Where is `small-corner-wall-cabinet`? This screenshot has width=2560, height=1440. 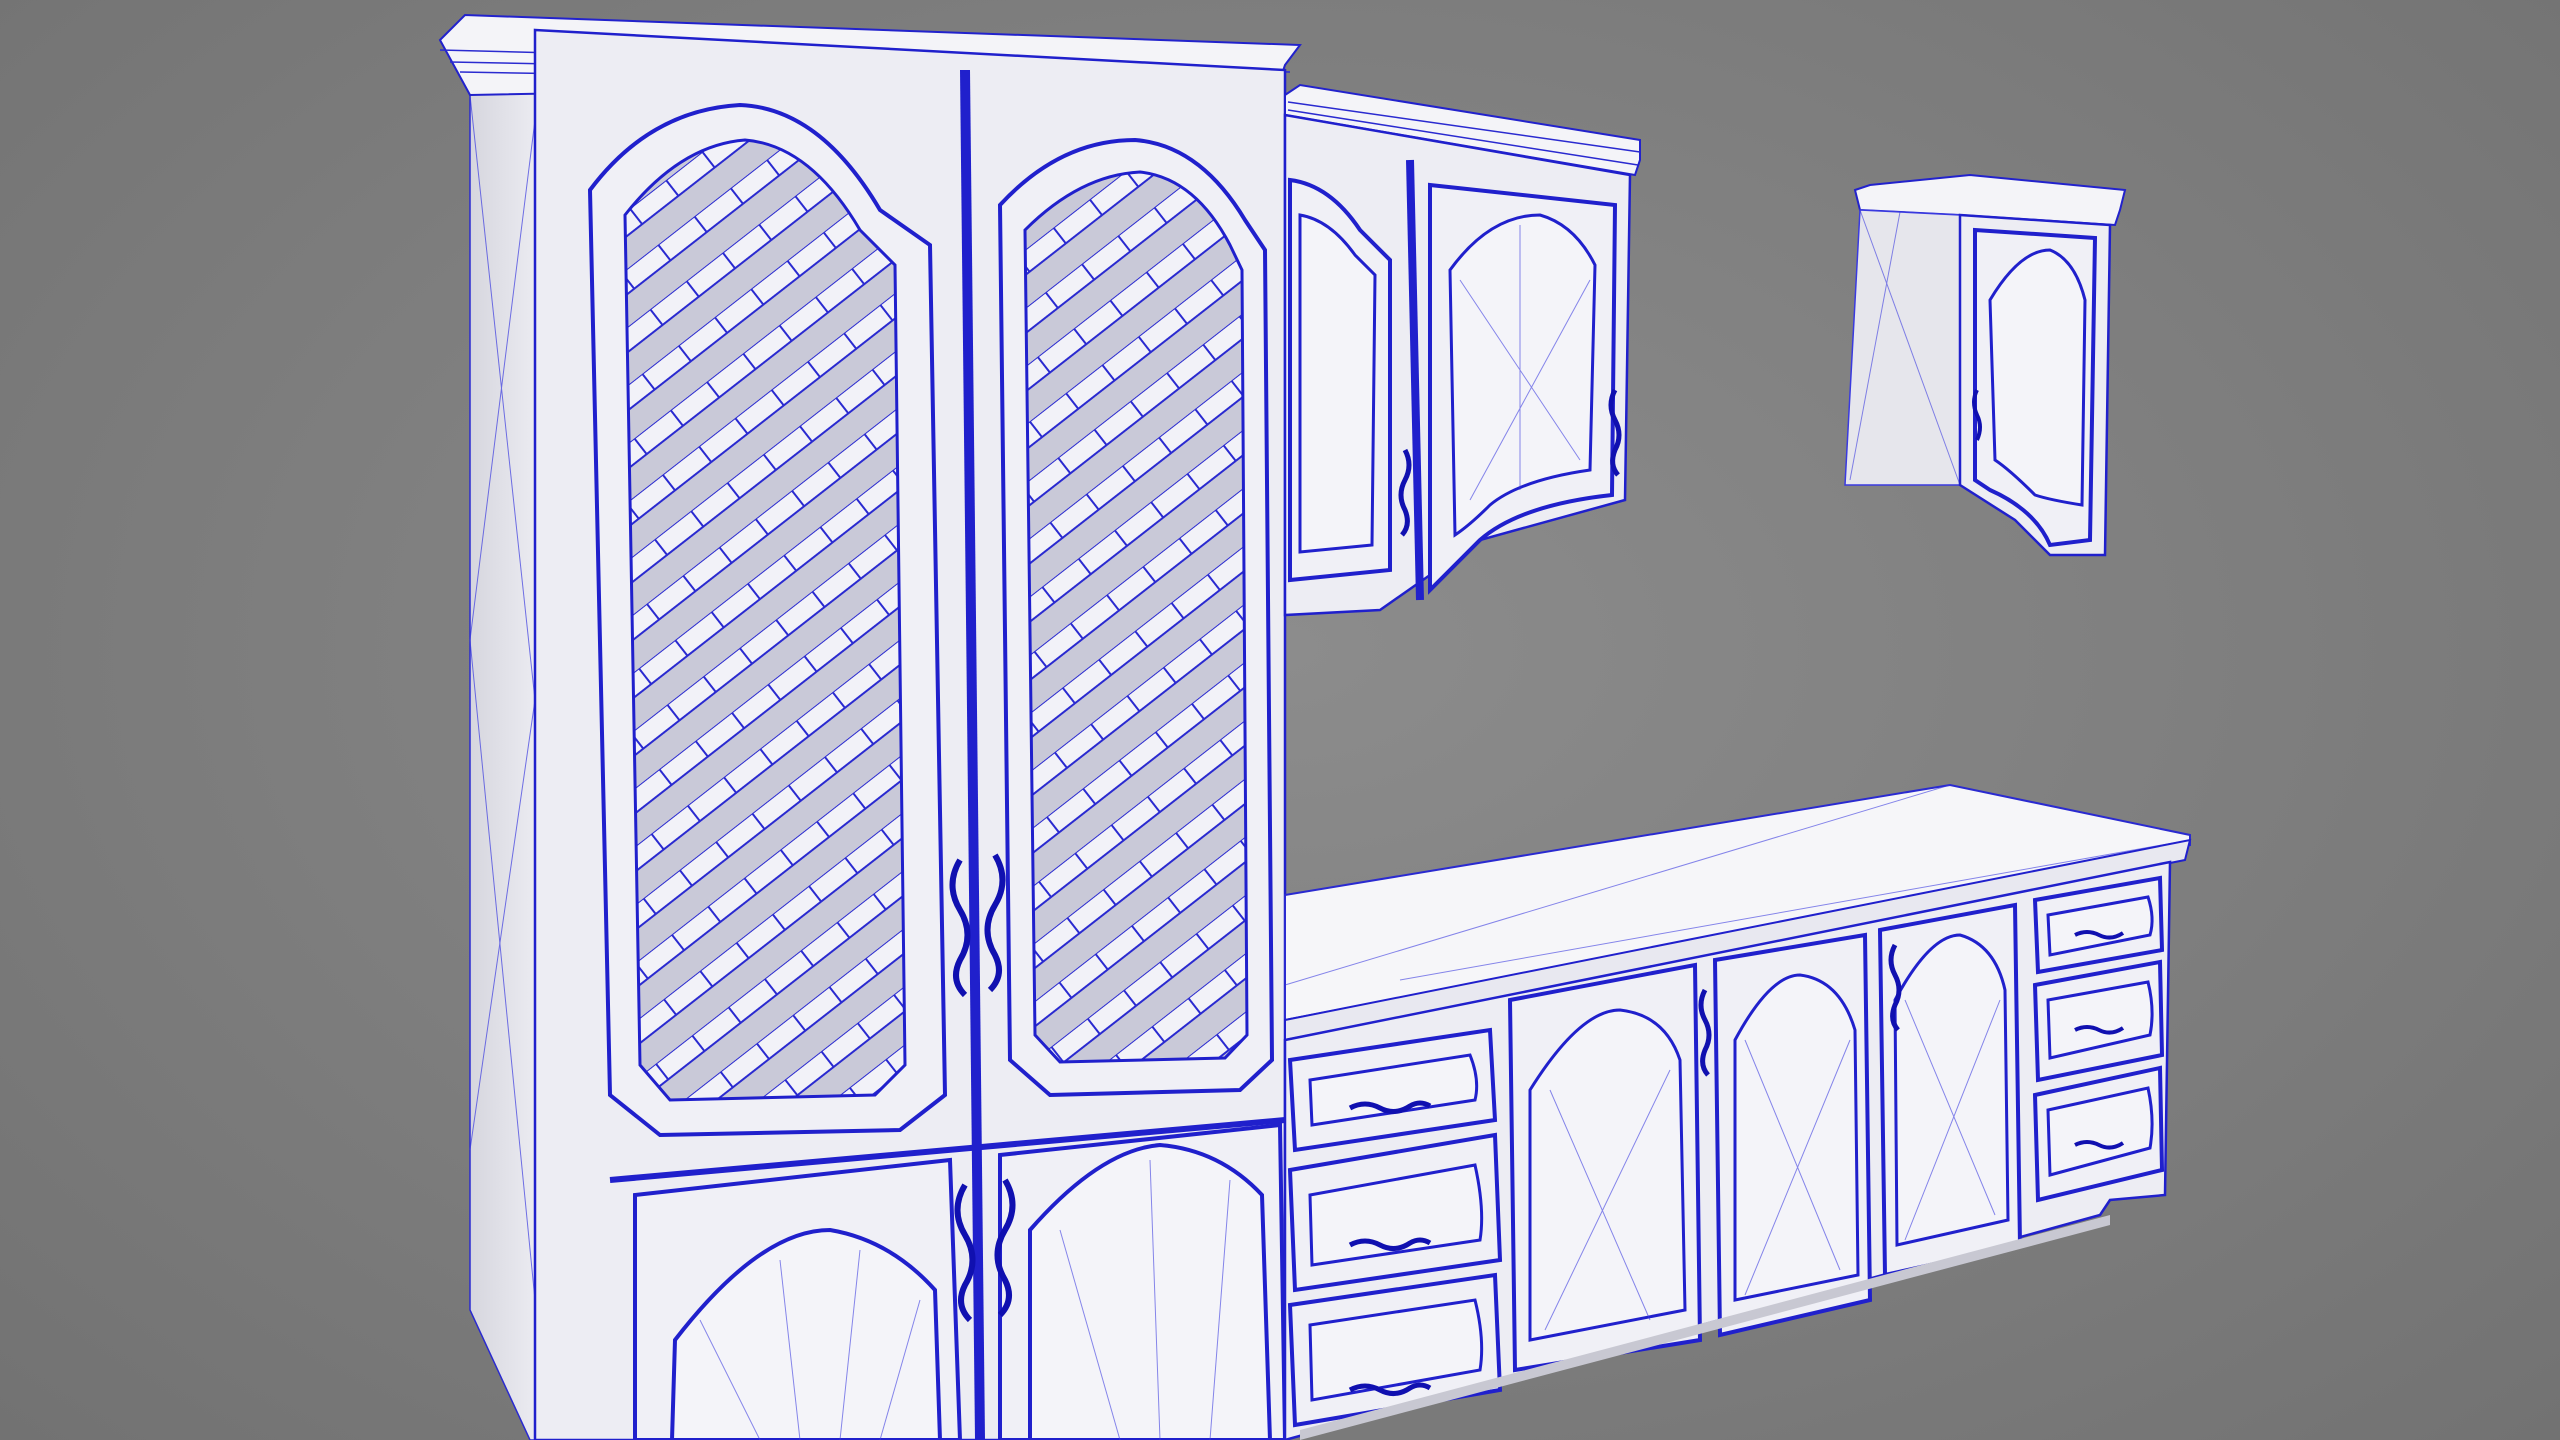
small-corner-wall-cabinet is located at coordinates (1985, 365).